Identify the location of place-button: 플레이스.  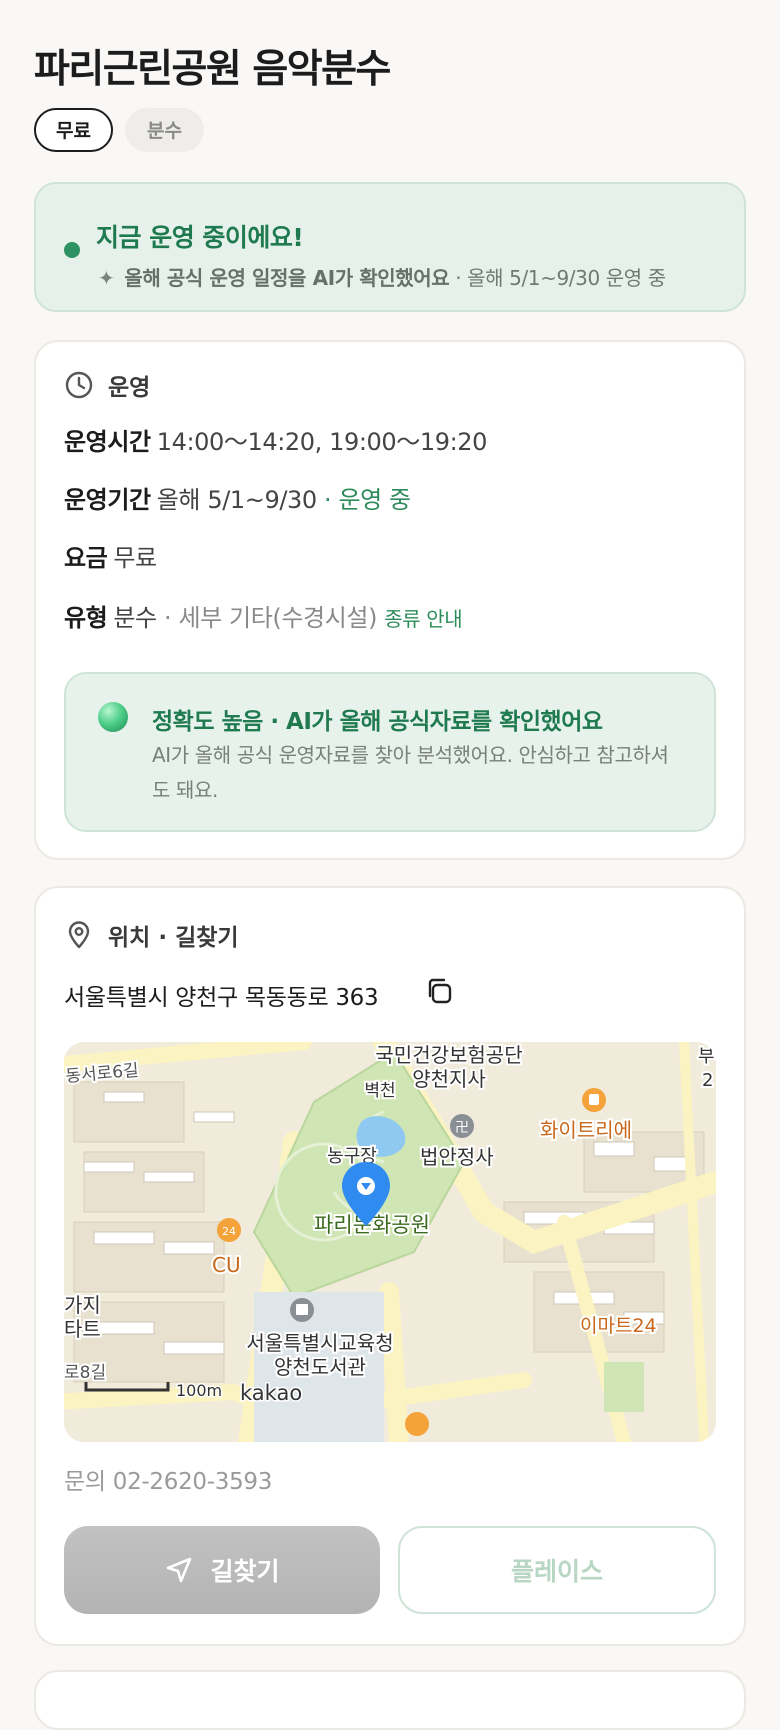
(557, 1570).